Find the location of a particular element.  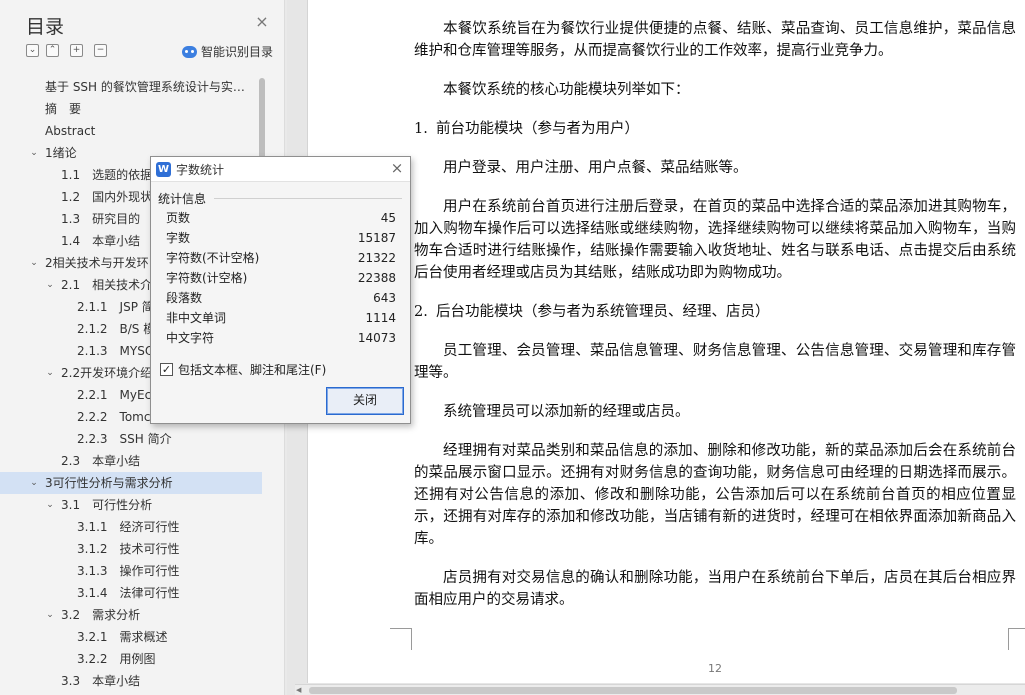

stat-value: 643 is located at coordinates (384, 298).